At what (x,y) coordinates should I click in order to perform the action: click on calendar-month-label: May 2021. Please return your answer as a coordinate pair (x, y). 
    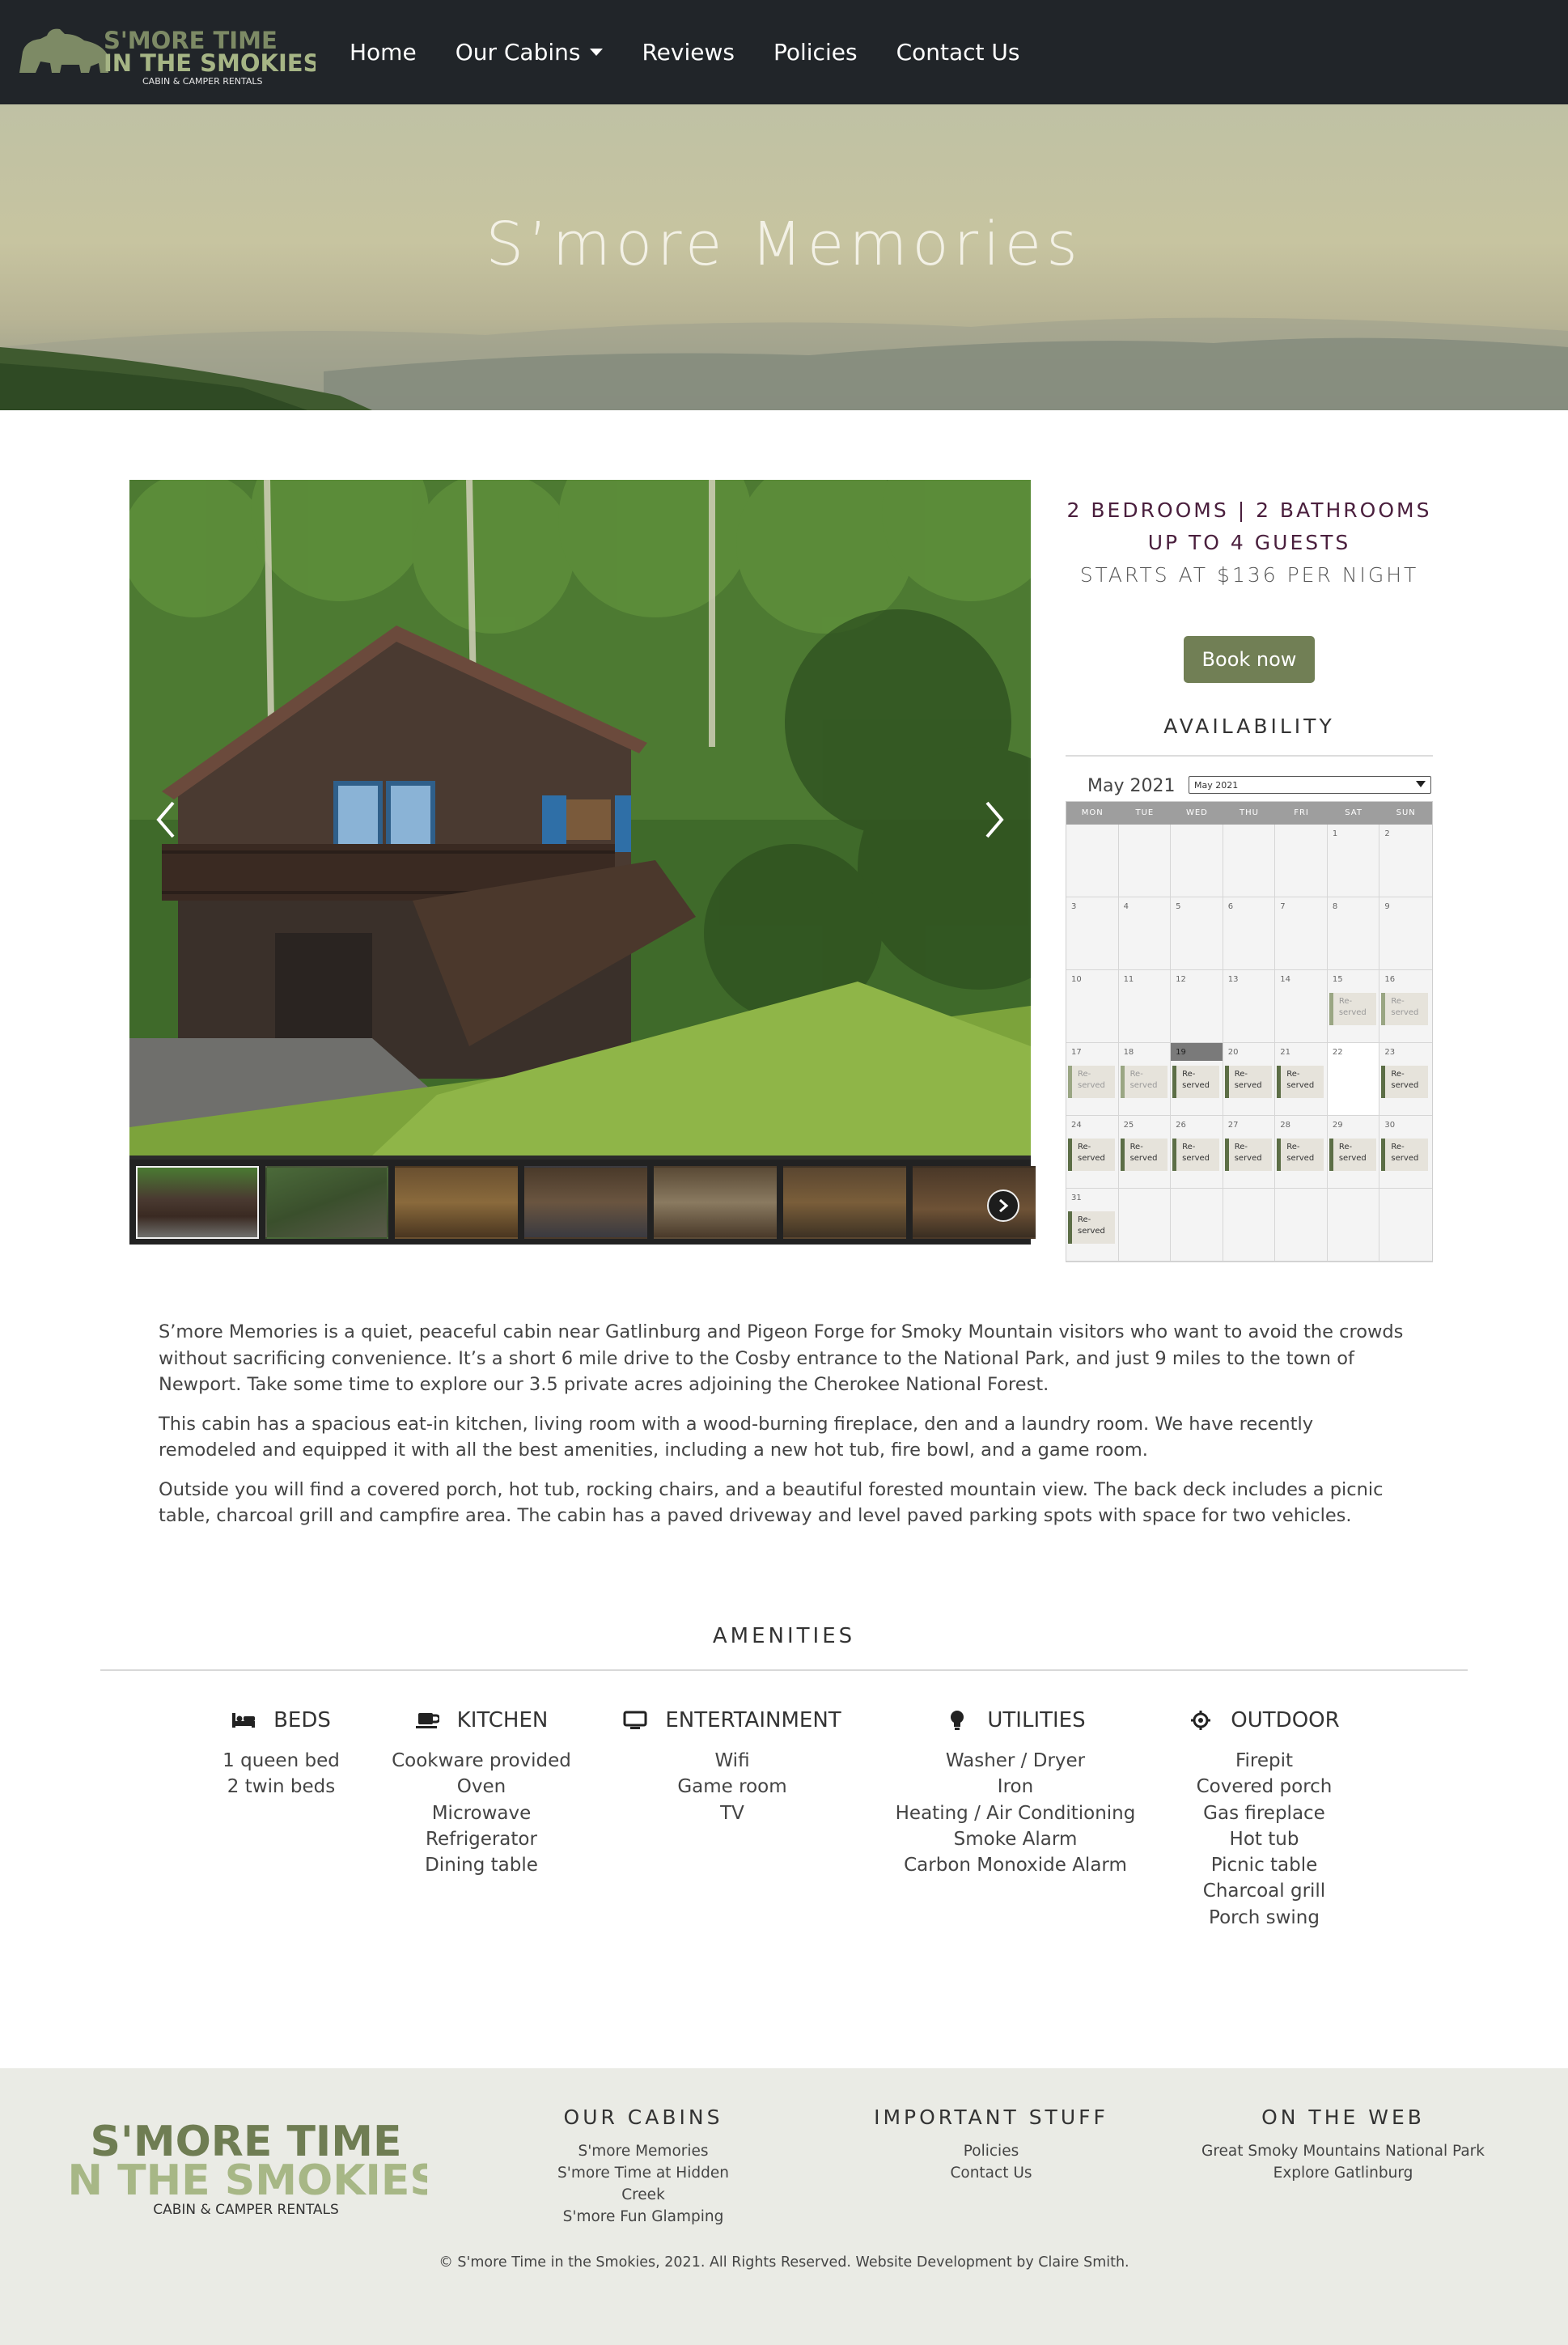
    Looking at the image, I should click on (1132, 786).